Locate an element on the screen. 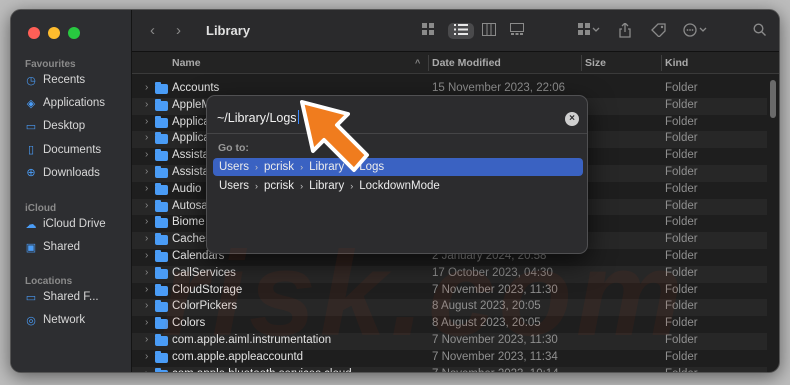  path-component: Users is located at coordinates (234, 167).